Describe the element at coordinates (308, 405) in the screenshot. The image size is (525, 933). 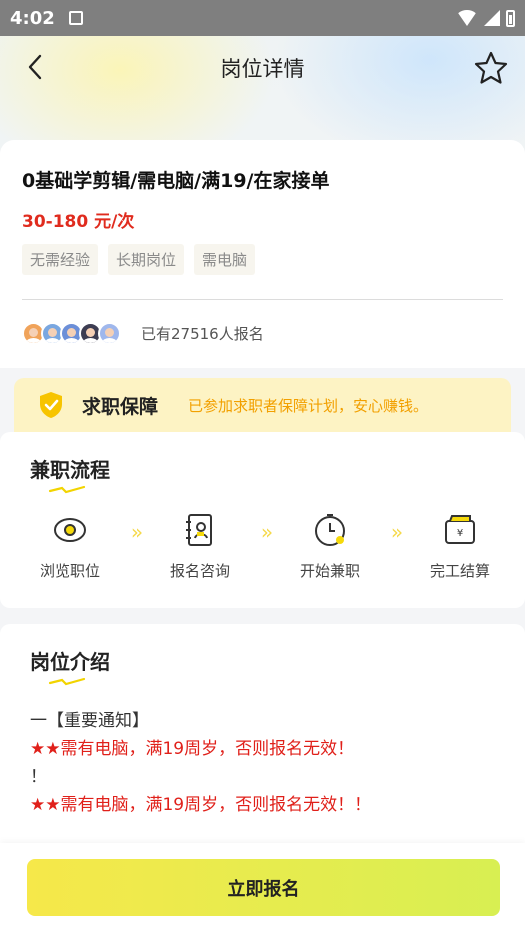
I see `guarantee-desc: 已参加求职者保障计划，安心赚钱。` at that location.